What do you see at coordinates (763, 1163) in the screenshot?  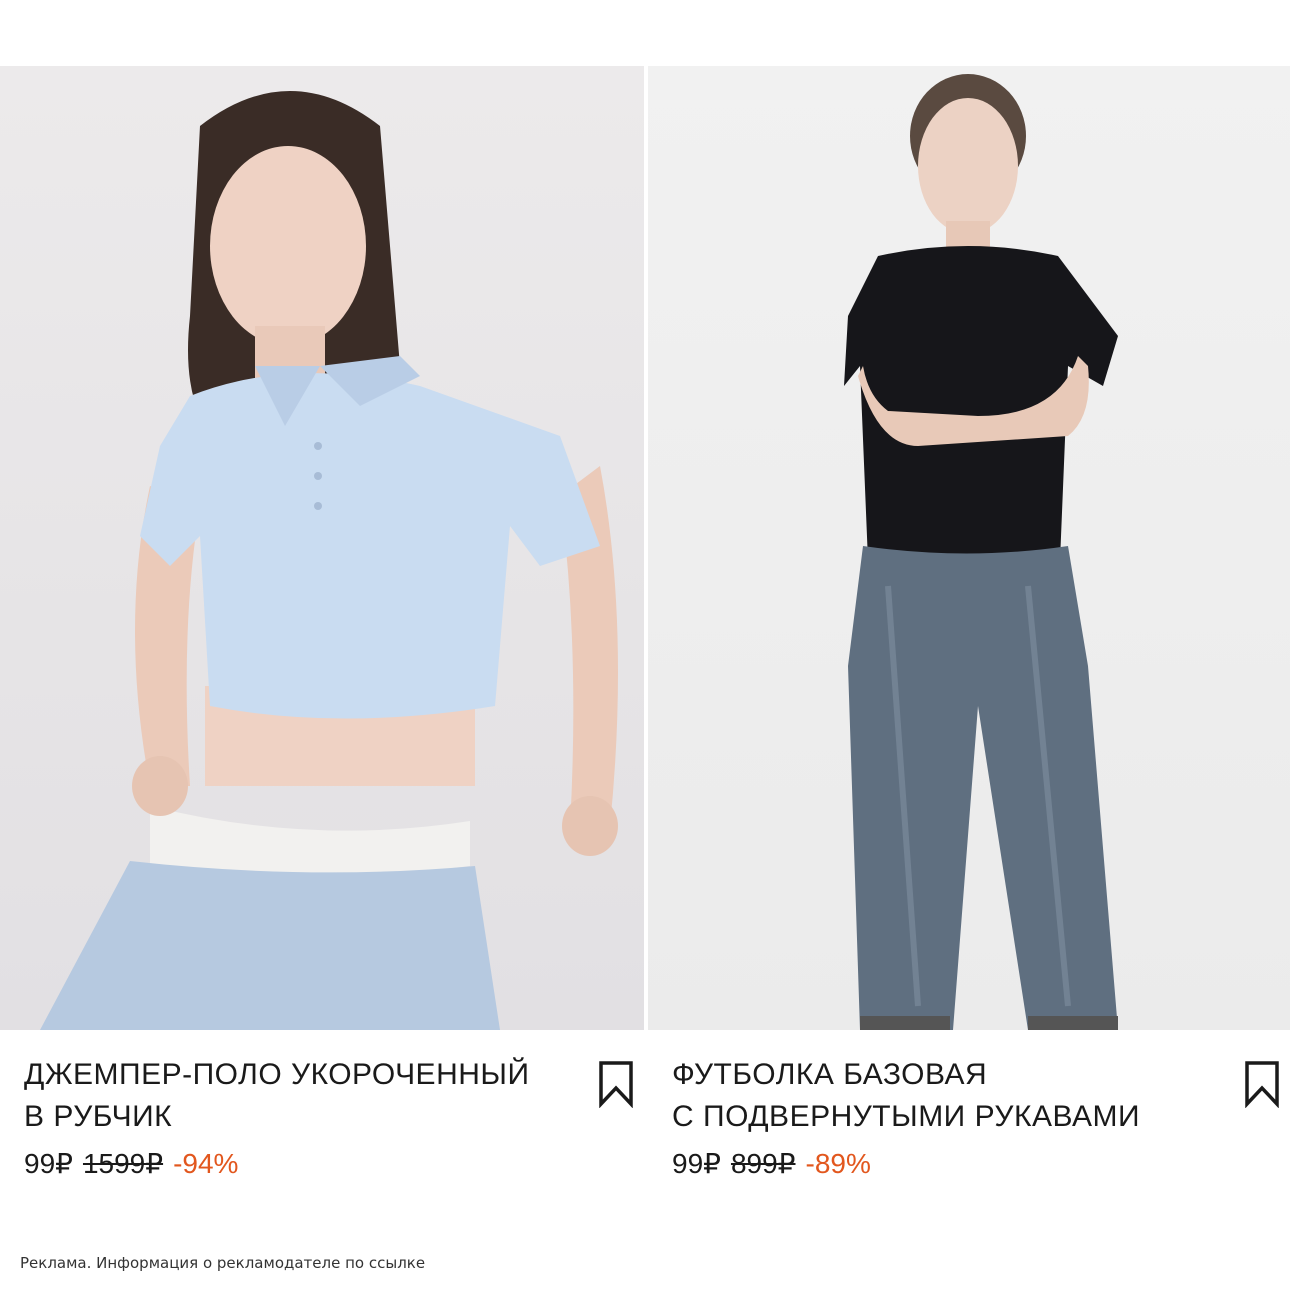 I see `old-price: 899₽` at bounding box center [763, 1163].